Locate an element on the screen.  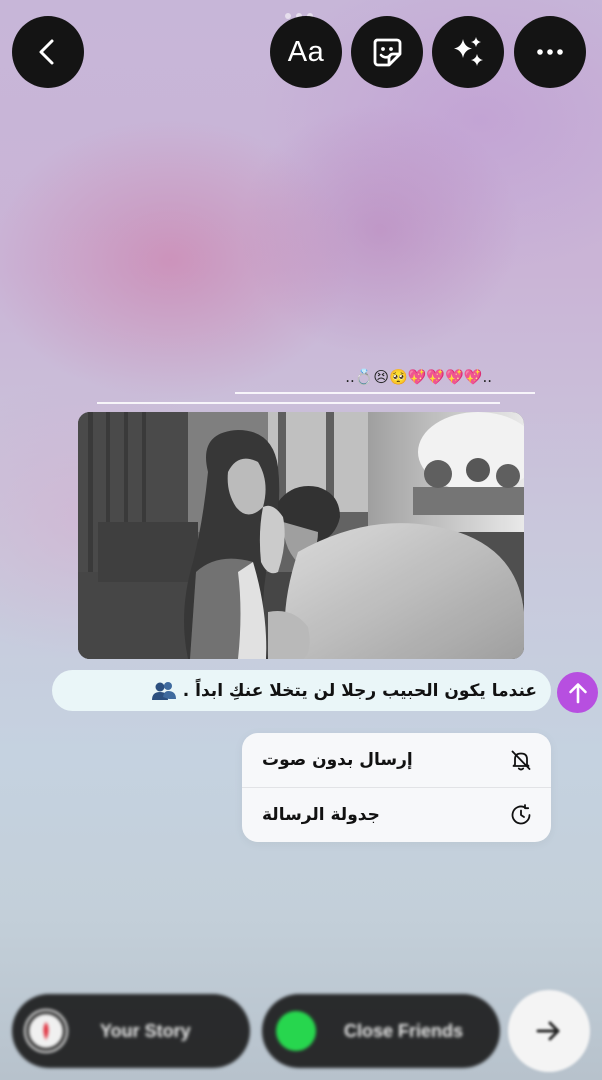
send-button is located at coordinates (577, 692).